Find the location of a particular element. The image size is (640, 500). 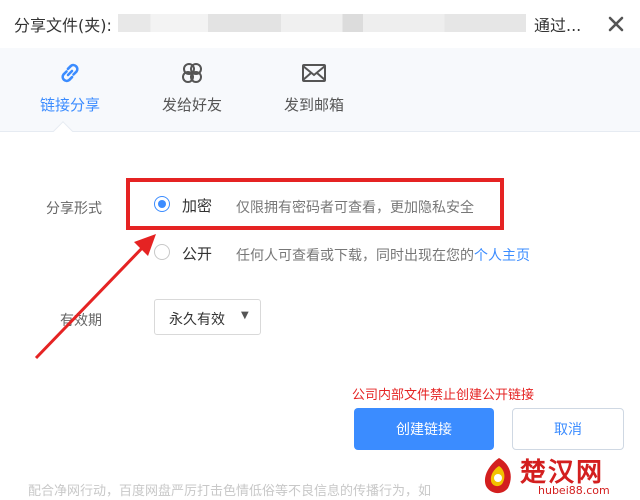

footer-notice: 配合净网行动，百度网盘严厉打击色情低俗等不良信息的传播行为，如 is located at coordinates (230, 491).